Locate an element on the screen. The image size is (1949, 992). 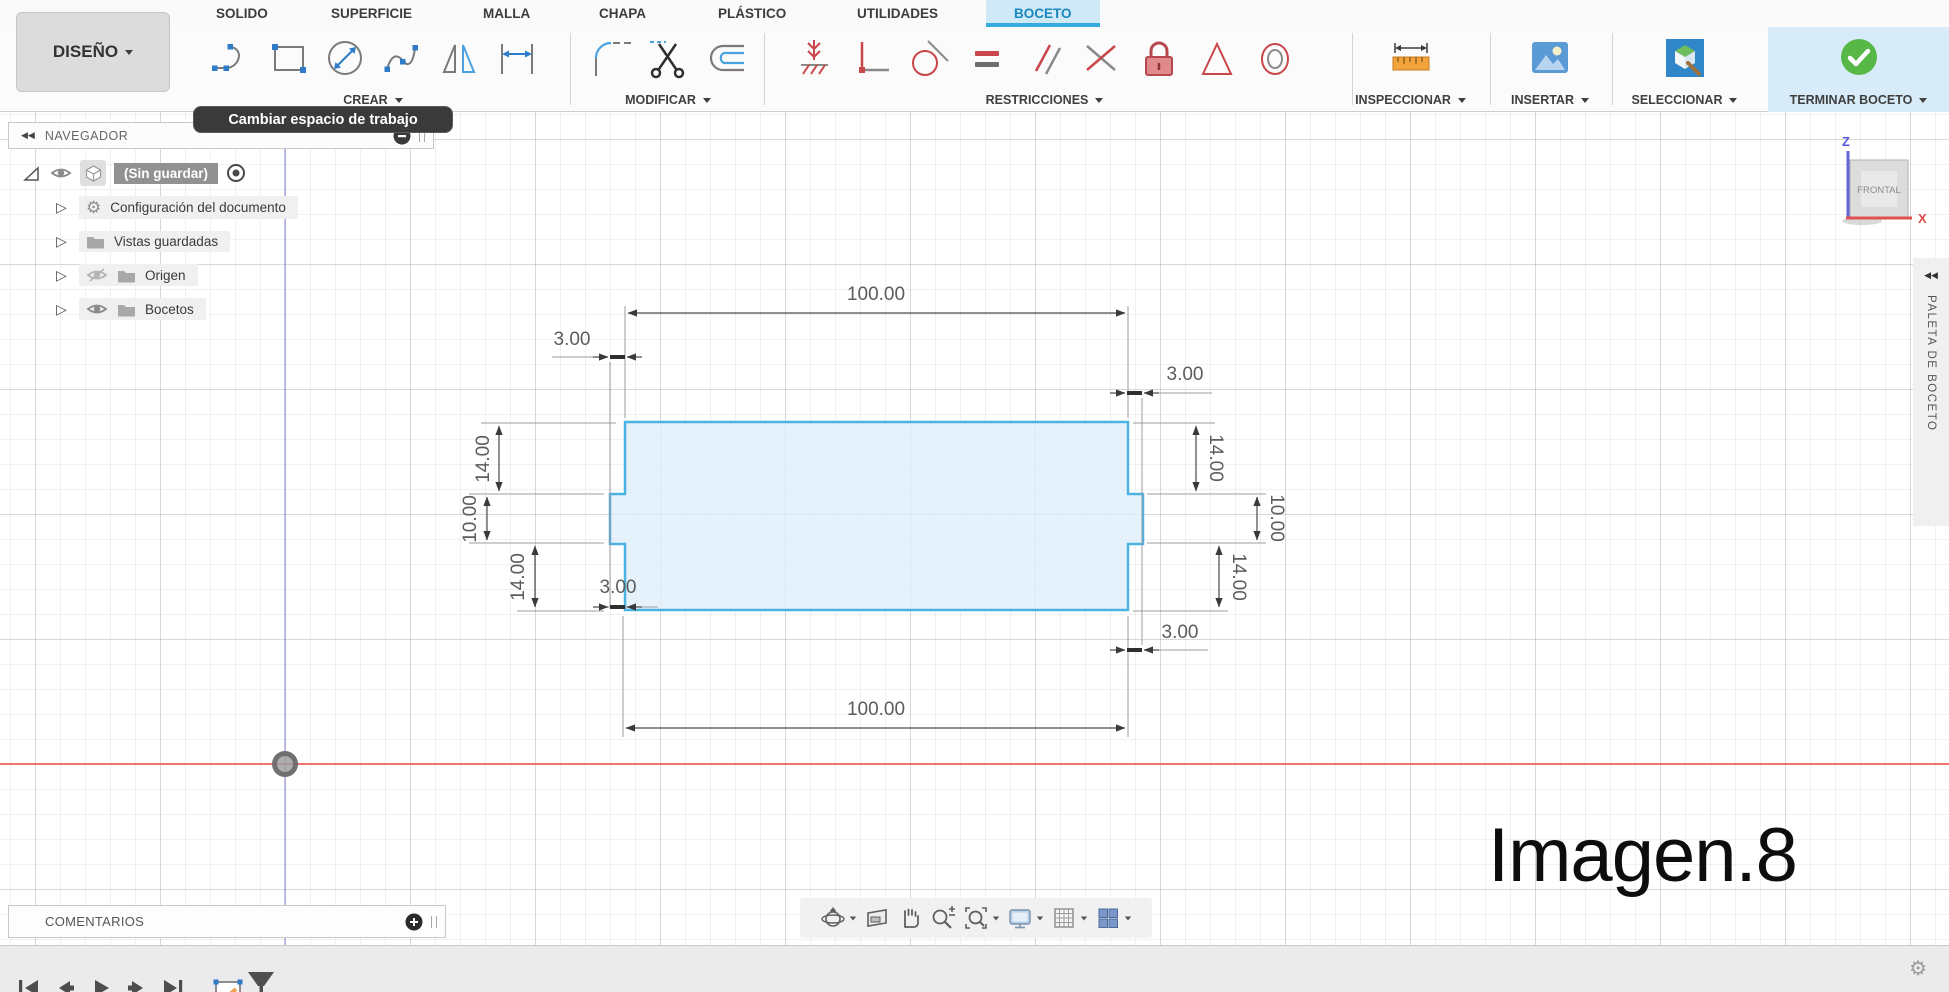
tree-item-label: Origen is located at coordinates (165, 275).